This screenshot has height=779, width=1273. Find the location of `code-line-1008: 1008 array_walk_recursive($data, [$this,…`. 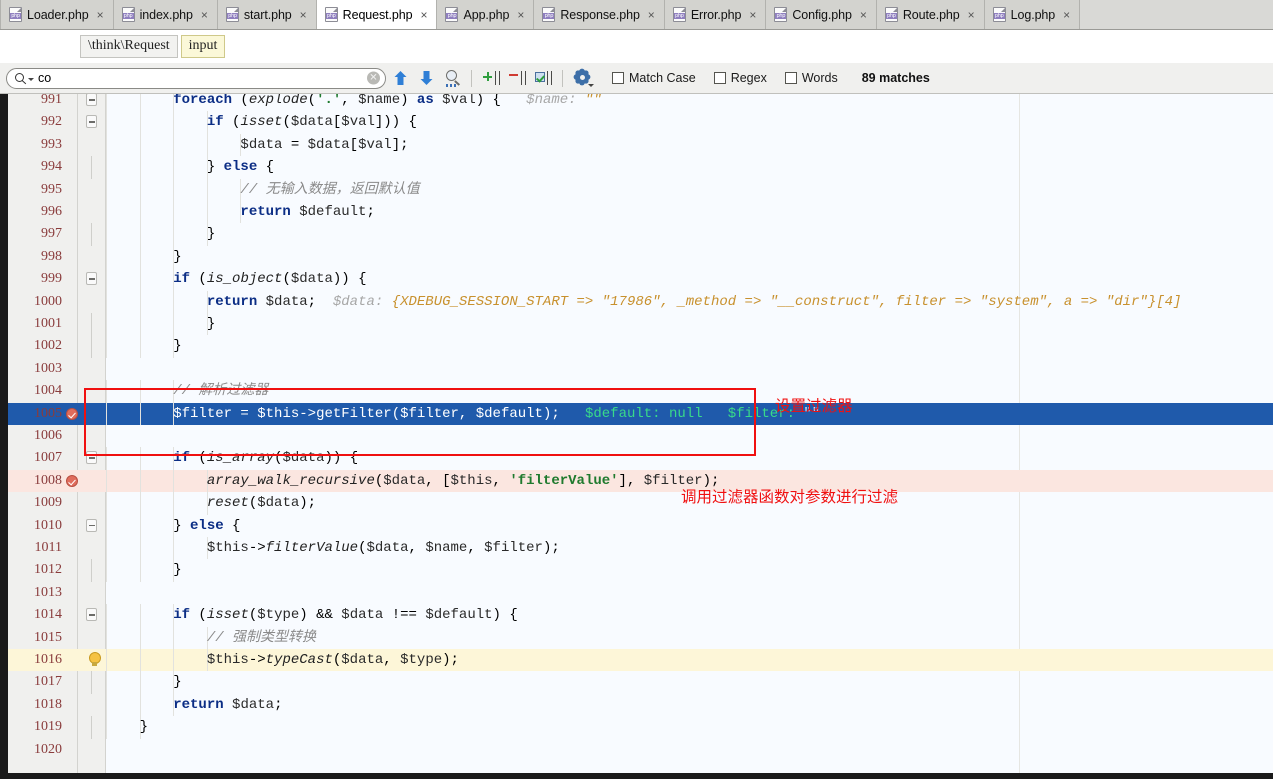

code-line-1008: 1008 array_walk_recursive($data, [$this,… is located at coordinates (636, 481).